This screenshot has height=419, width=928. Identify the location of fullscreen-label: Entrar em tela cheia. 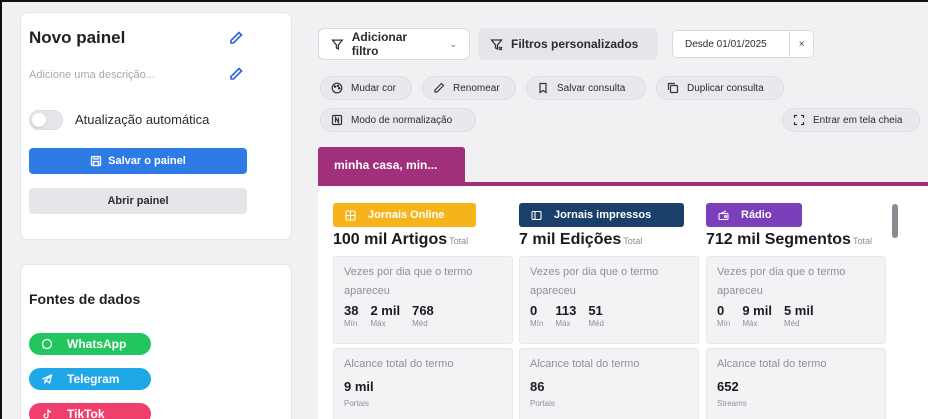
(858, 120).